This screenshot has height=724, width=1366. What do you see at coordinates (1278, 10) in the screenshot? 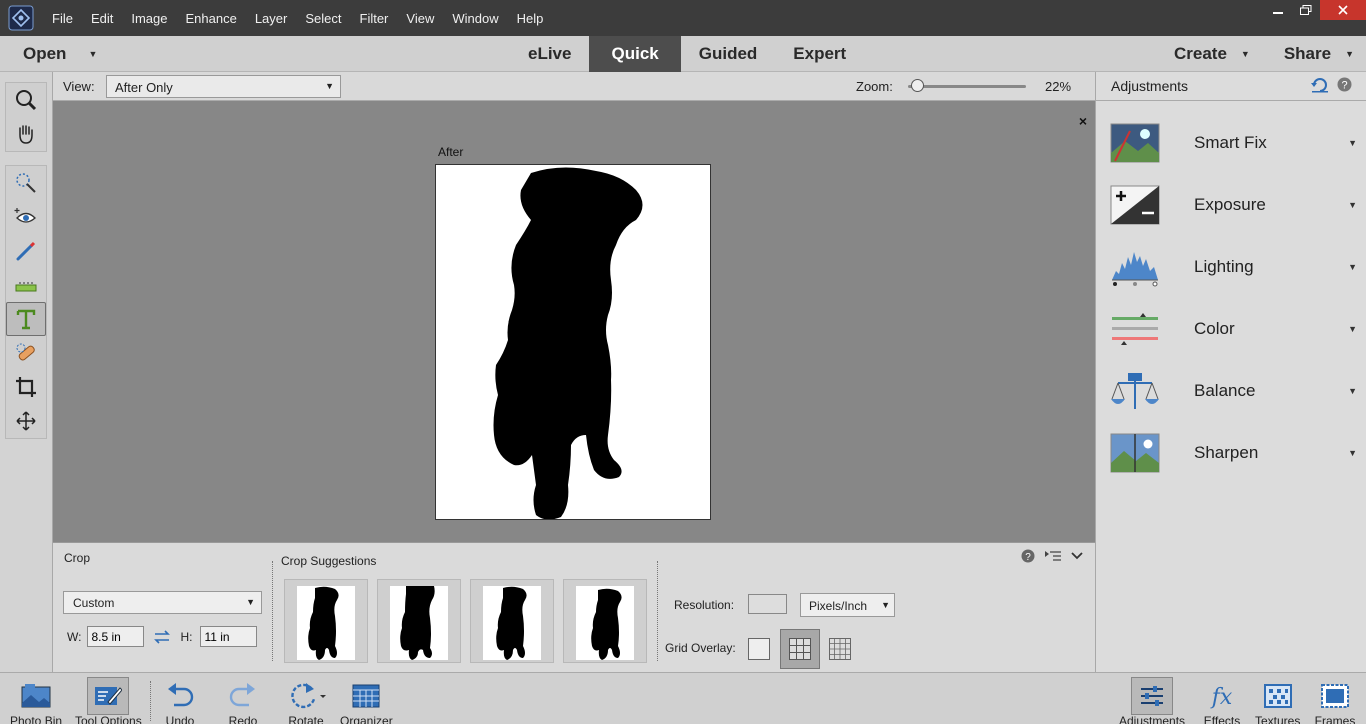
I see `minimize-button` at bounding box center [1278, 10].